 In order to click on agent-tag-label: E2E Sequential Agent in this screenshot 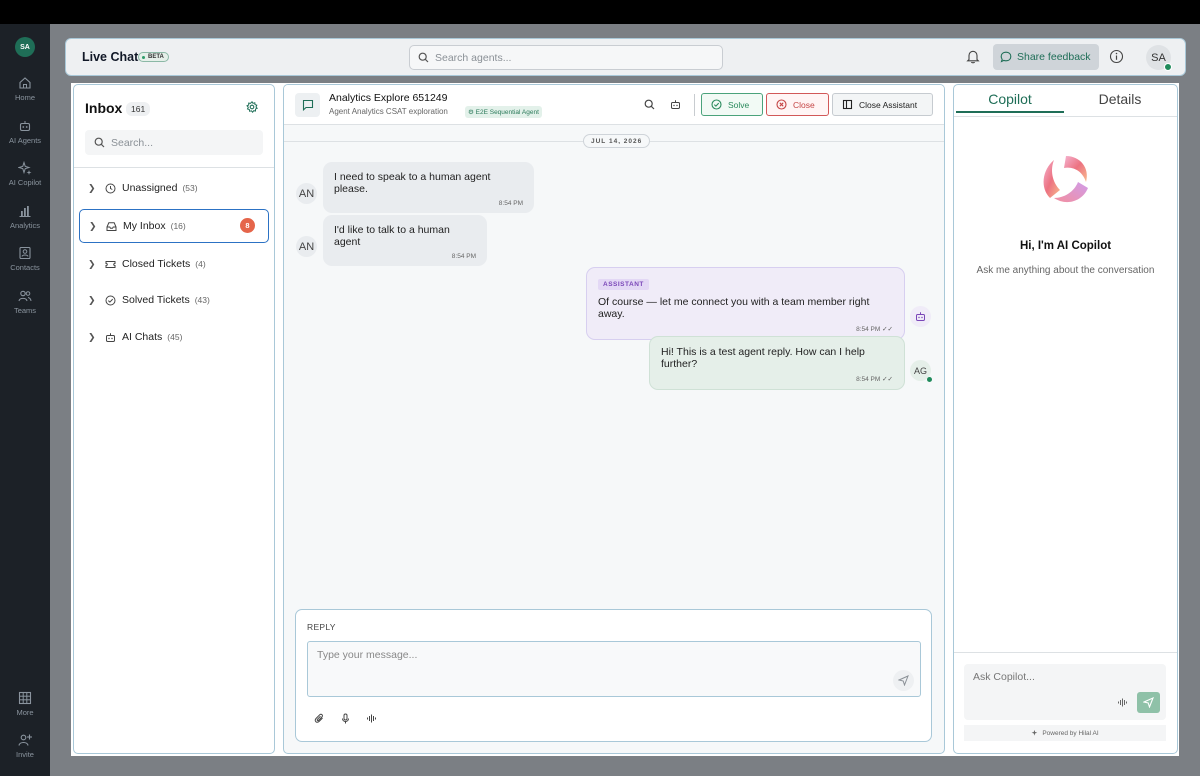, I will do `click(507, 112)`.